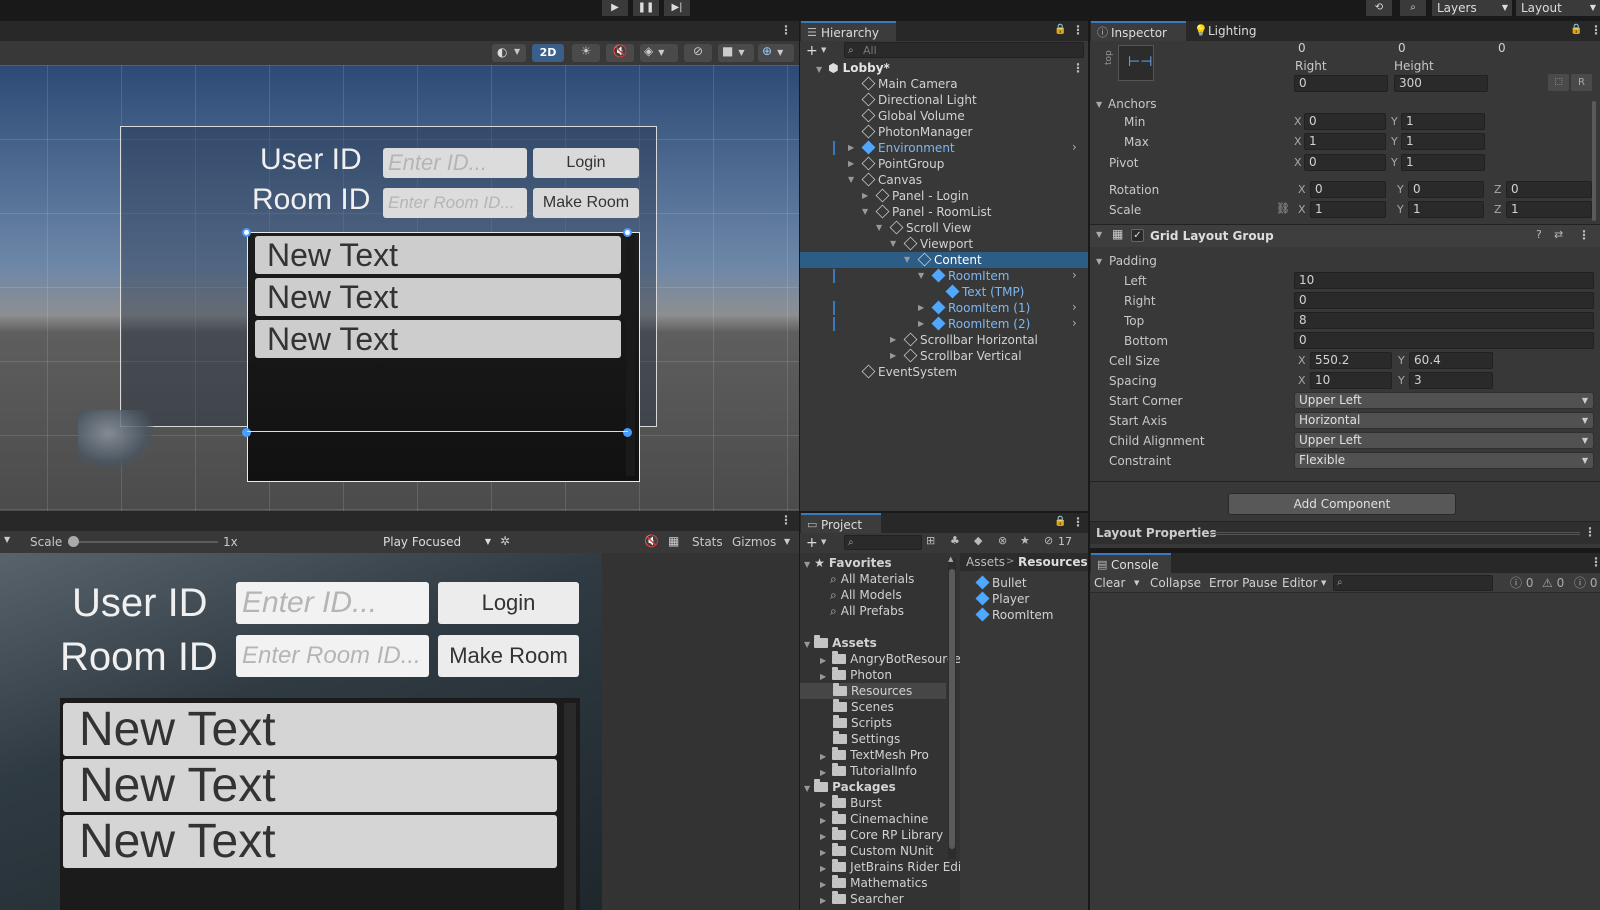  What do you see at coordinates (698, 53) in the screenshot?
I see `visibility-toggle: ⊘` at bounding box center [698, 53].